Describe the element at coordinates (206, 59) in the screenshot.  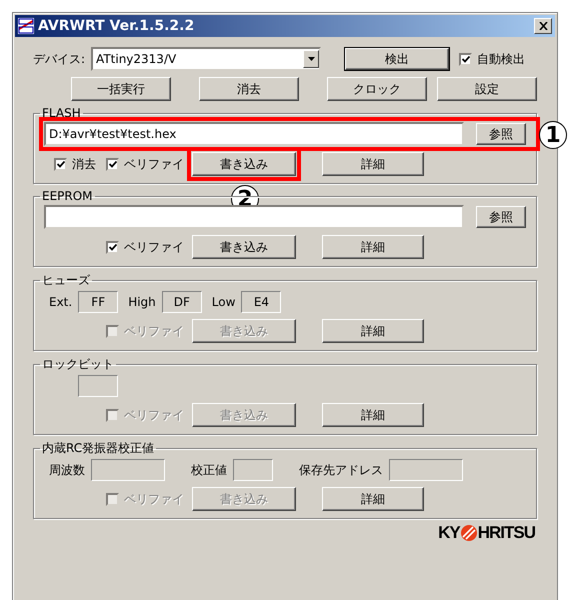
I see `device-dropdown: ATtiny2313/V` at that location.